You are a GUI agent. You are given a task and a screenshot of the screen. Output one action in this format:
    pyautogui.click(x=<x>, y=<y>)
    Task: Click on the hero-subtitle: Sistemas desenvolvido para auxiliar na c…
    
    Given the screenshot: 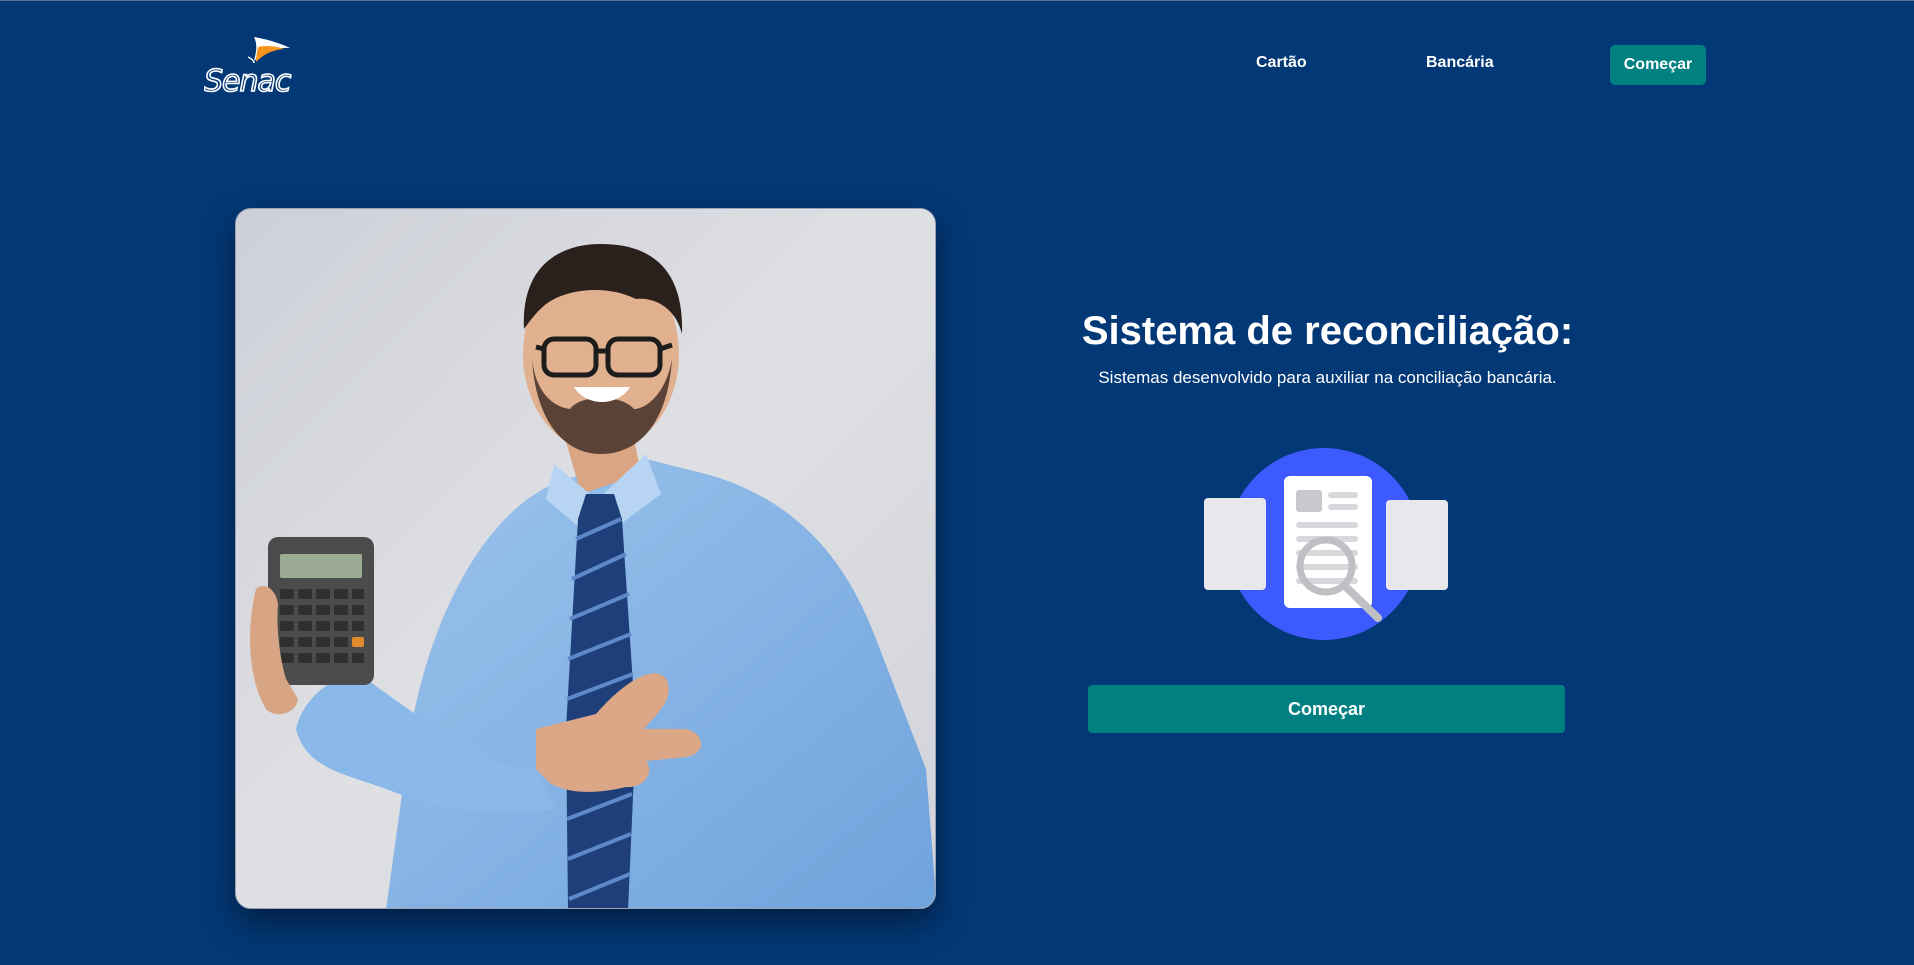 What is the action you would take?
    pyautogui.click(x=1327, y=377)
    